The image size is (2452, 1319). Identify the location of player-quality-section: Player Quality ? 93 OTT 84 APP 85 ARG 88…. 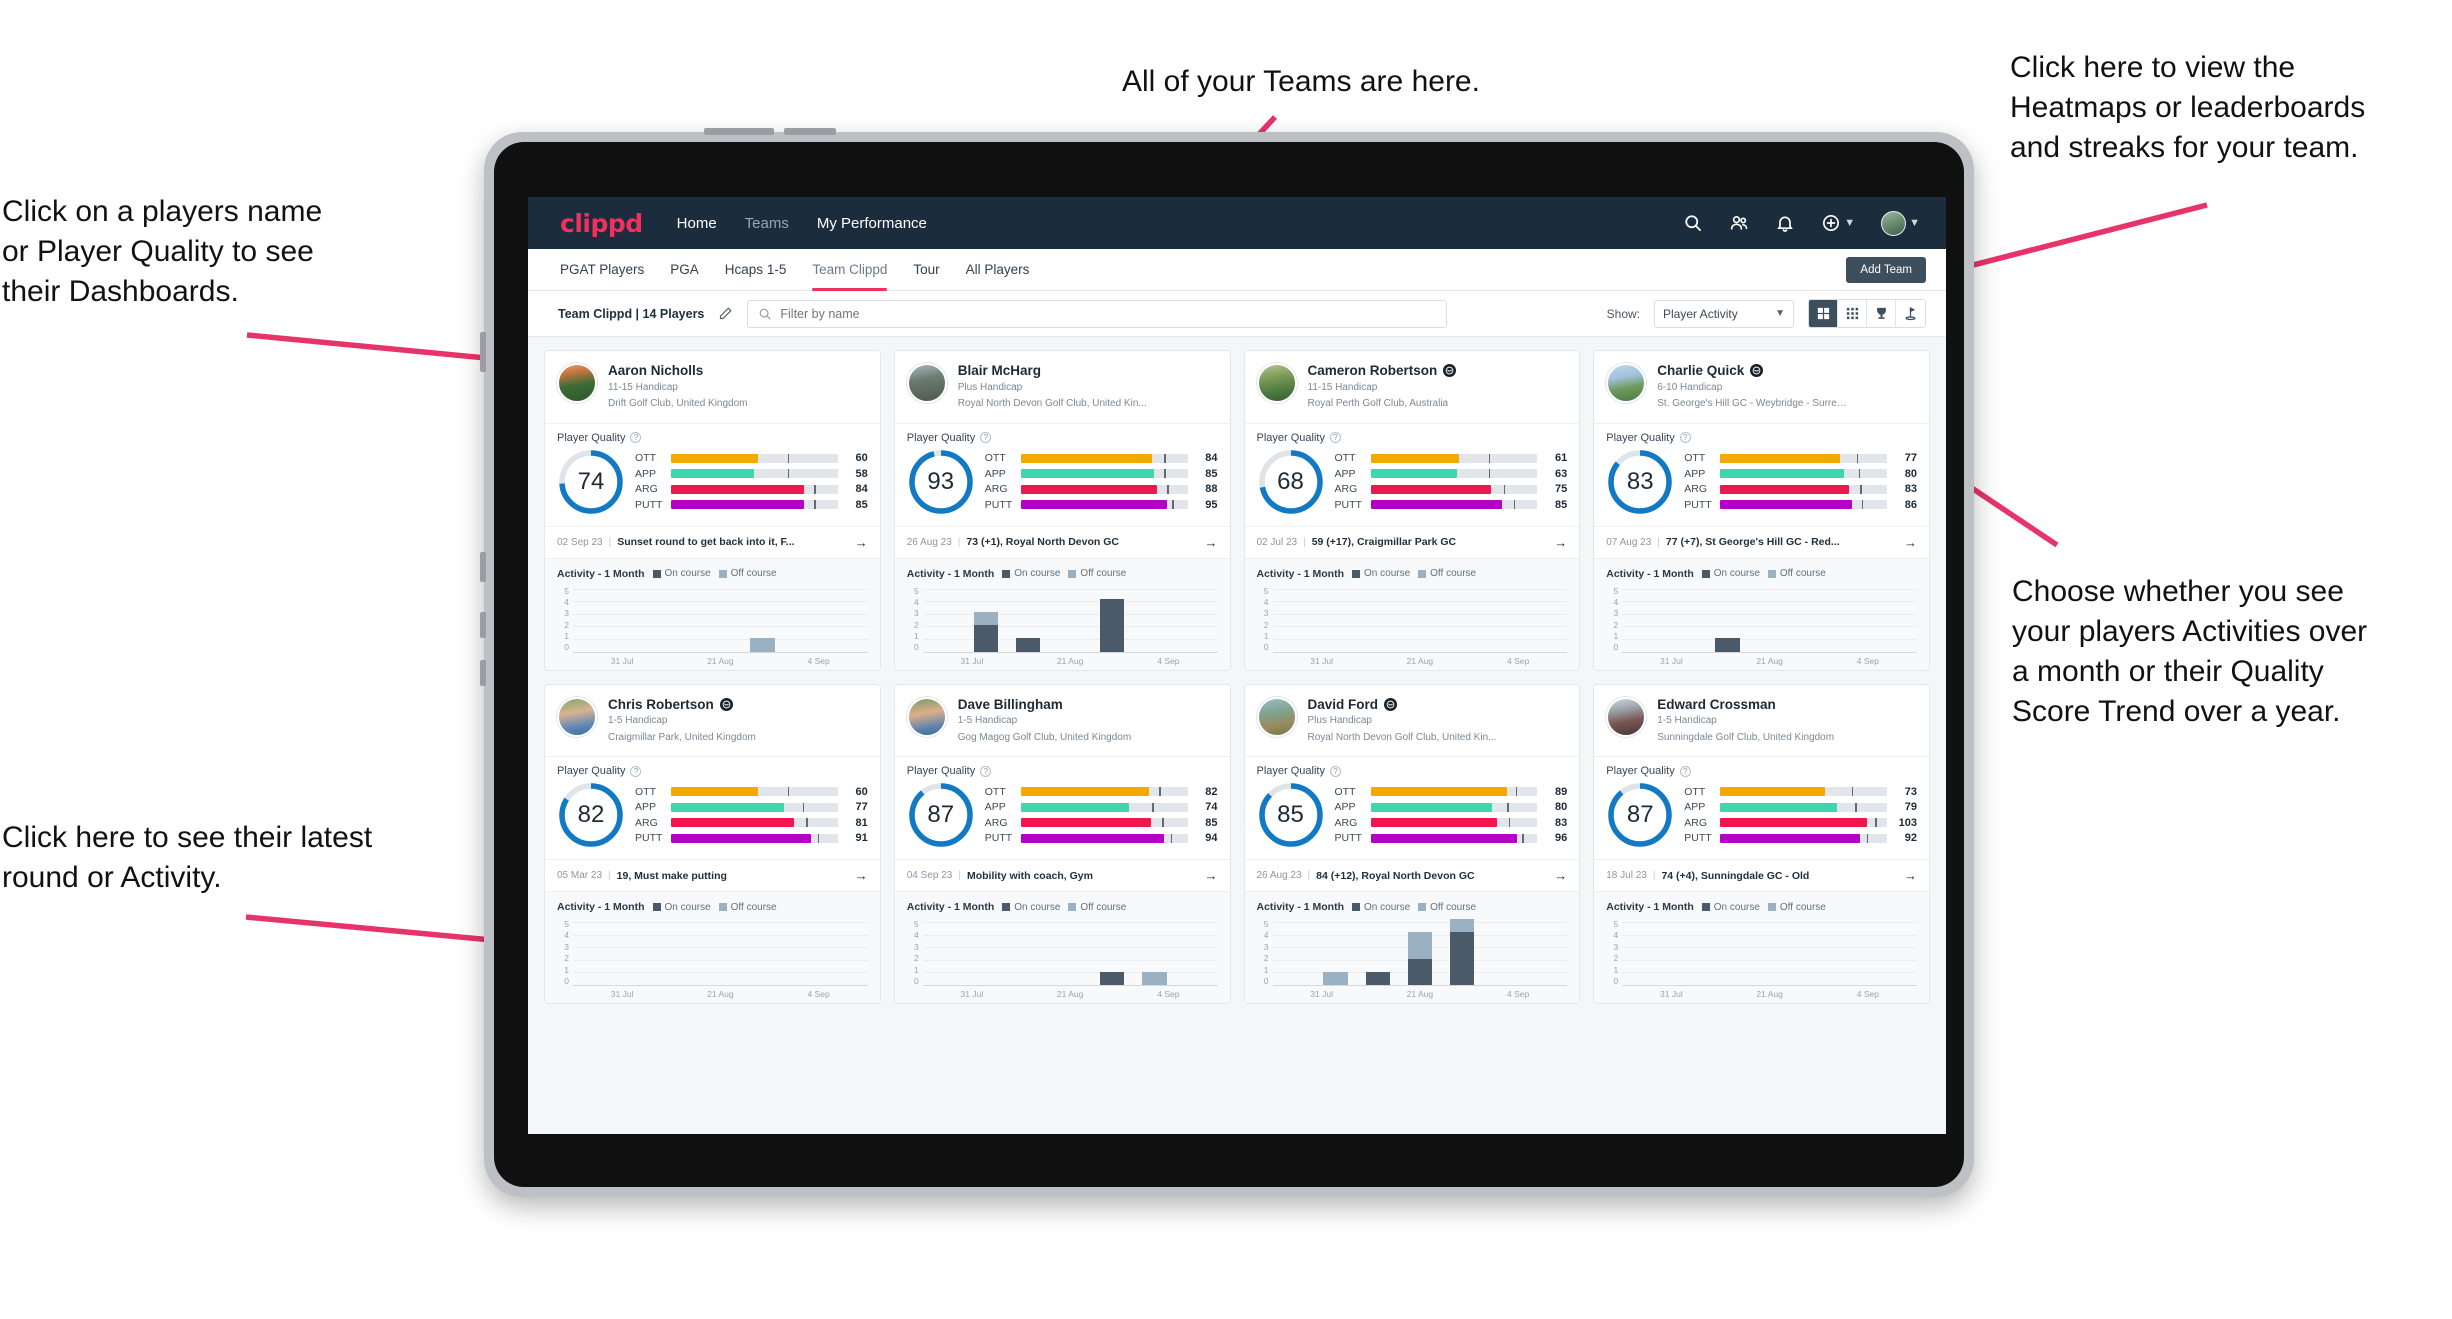
(1062, 474).